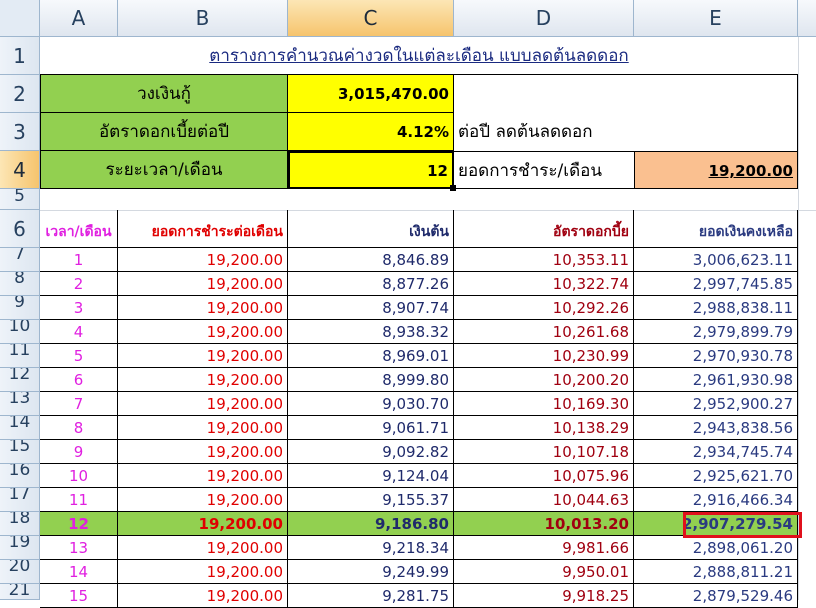 The image size is (816, 608). Describe the element at coordinates (20, 229) in the screenshot. I see `row-header-6: 6` at that location.